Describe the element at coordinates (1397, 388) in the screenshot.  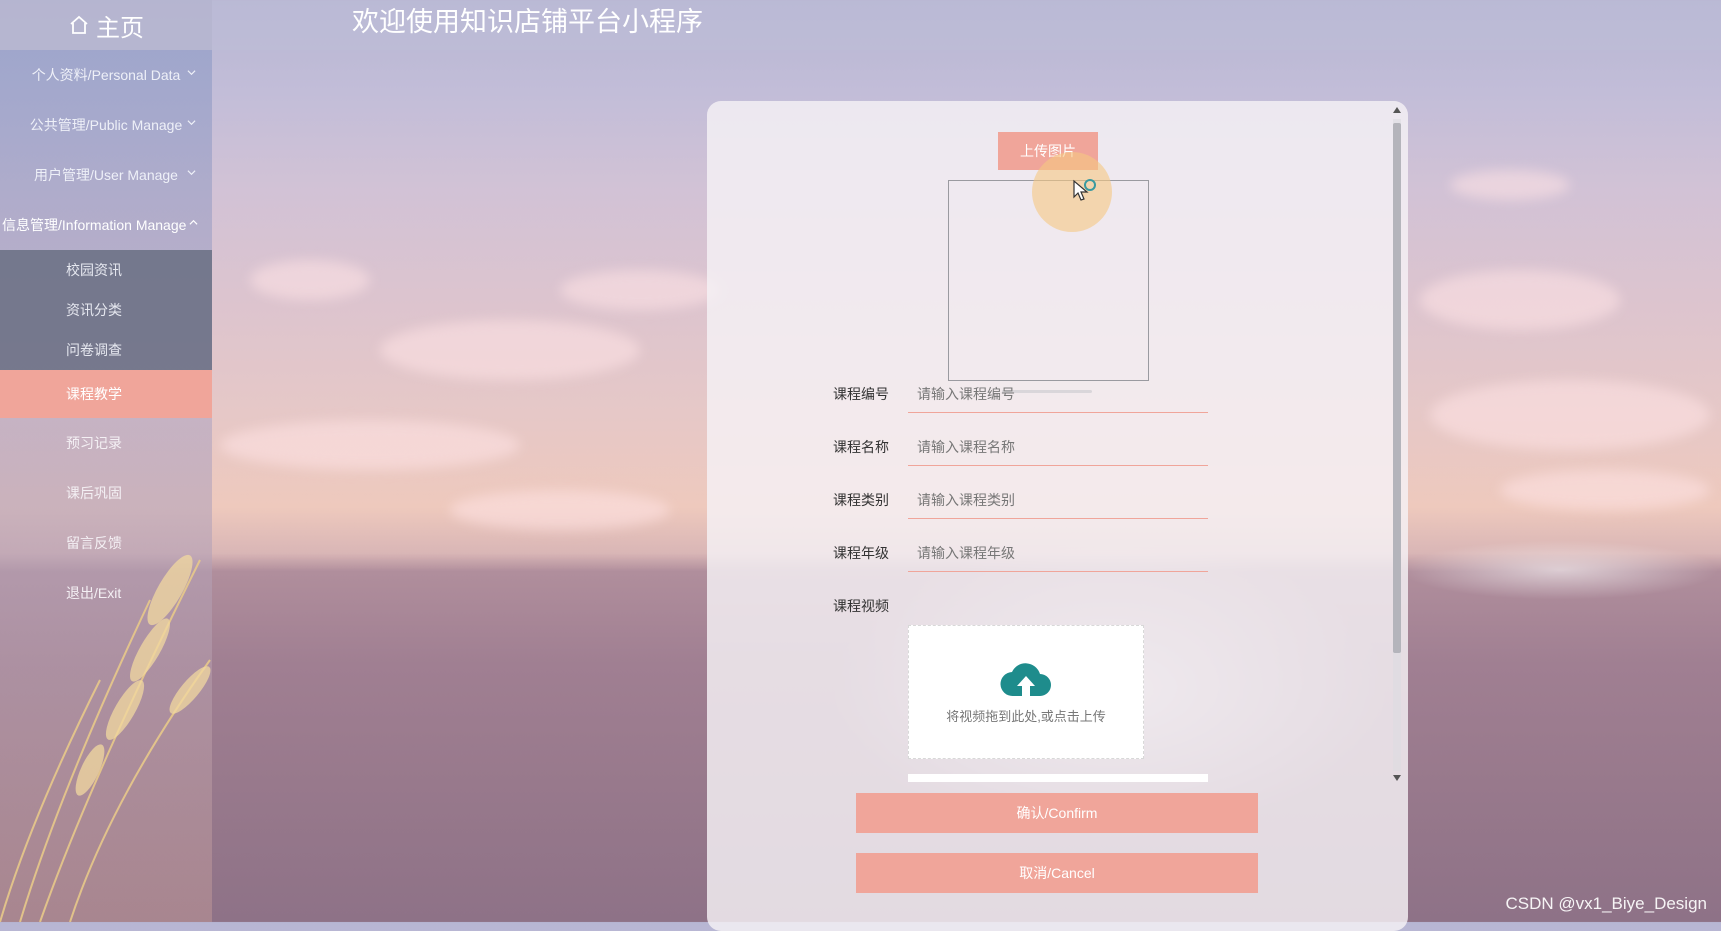
I see `scroll-thumb` at that location.